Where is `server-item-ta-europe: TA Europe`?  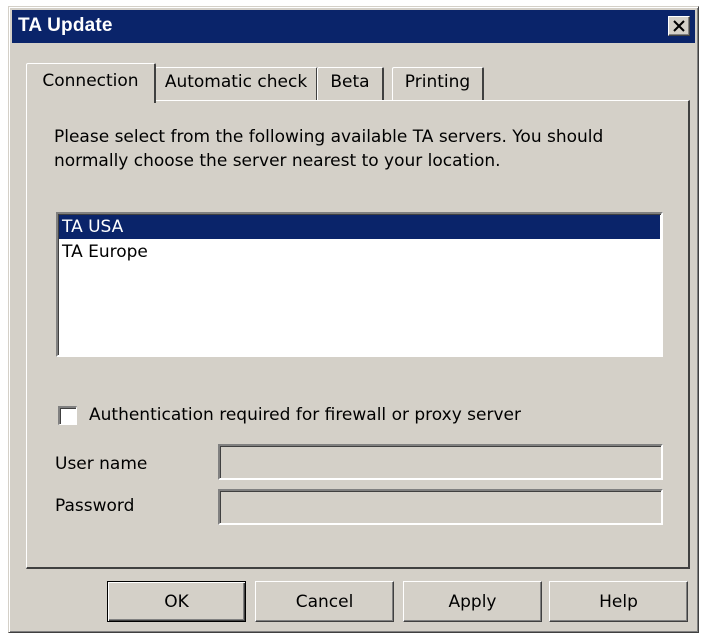 server-item-ta-europe: TA Europe is located at coordinates (359, 252).